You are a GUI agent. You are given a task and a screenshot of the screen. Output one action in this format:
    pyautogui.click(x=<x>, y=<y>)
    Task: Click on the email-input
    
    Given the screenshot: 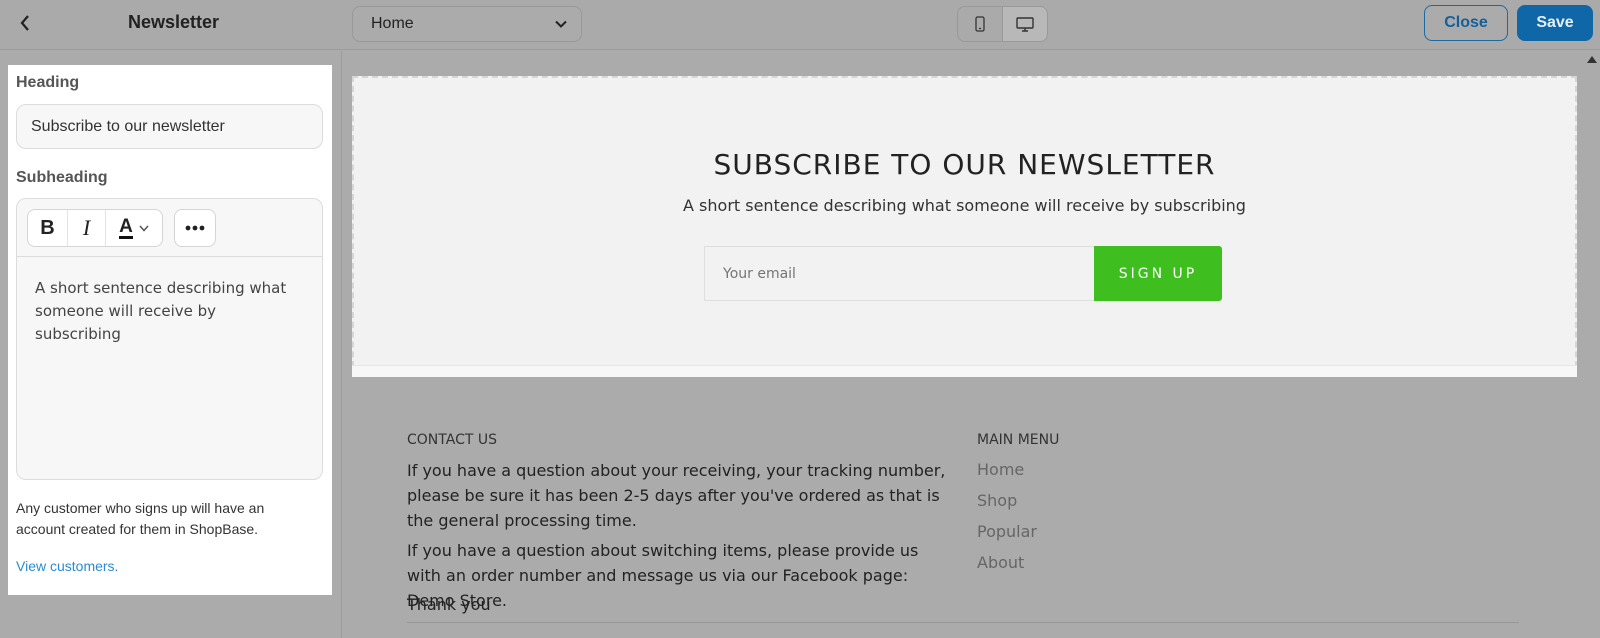 What is the action you would take?
    pyautogui.click(x=899, y=273)
    